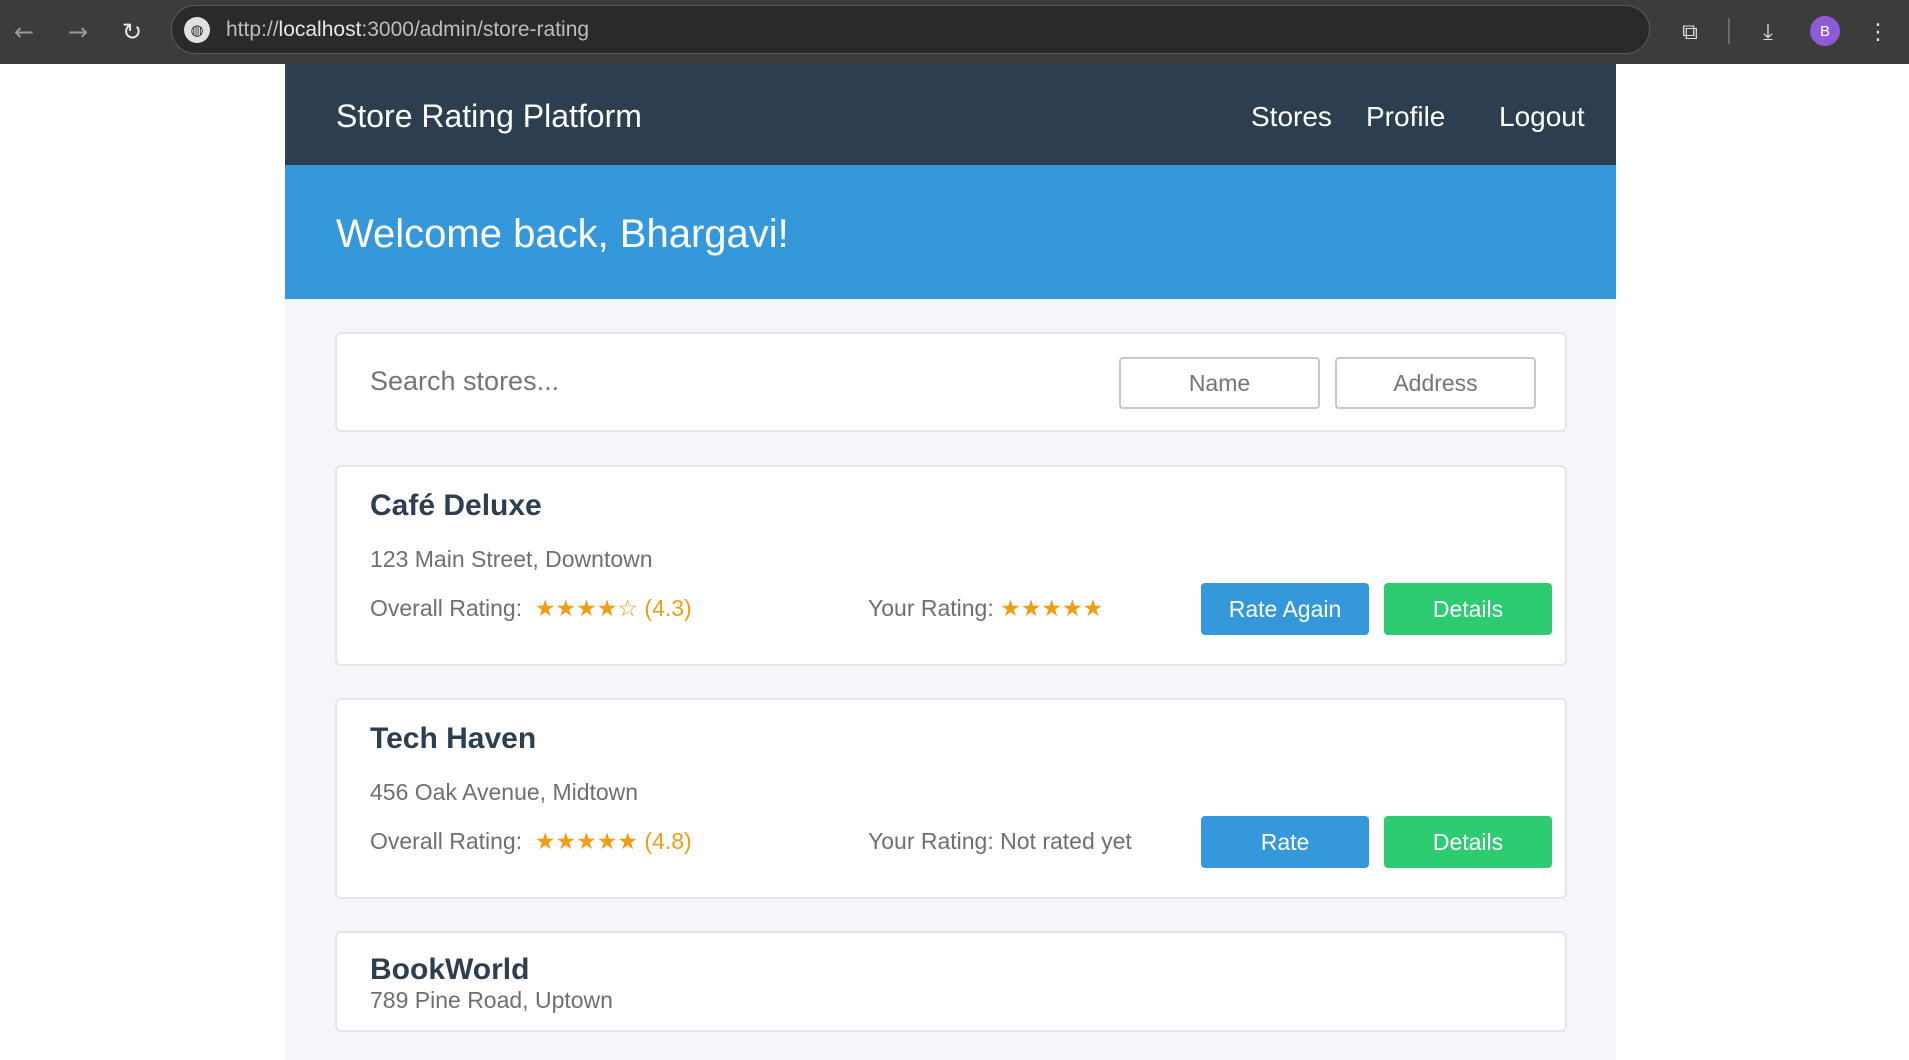  Describe the element at coordinates (132, 32) in the screenshot. I see `reload-icon: ↻` at that location.